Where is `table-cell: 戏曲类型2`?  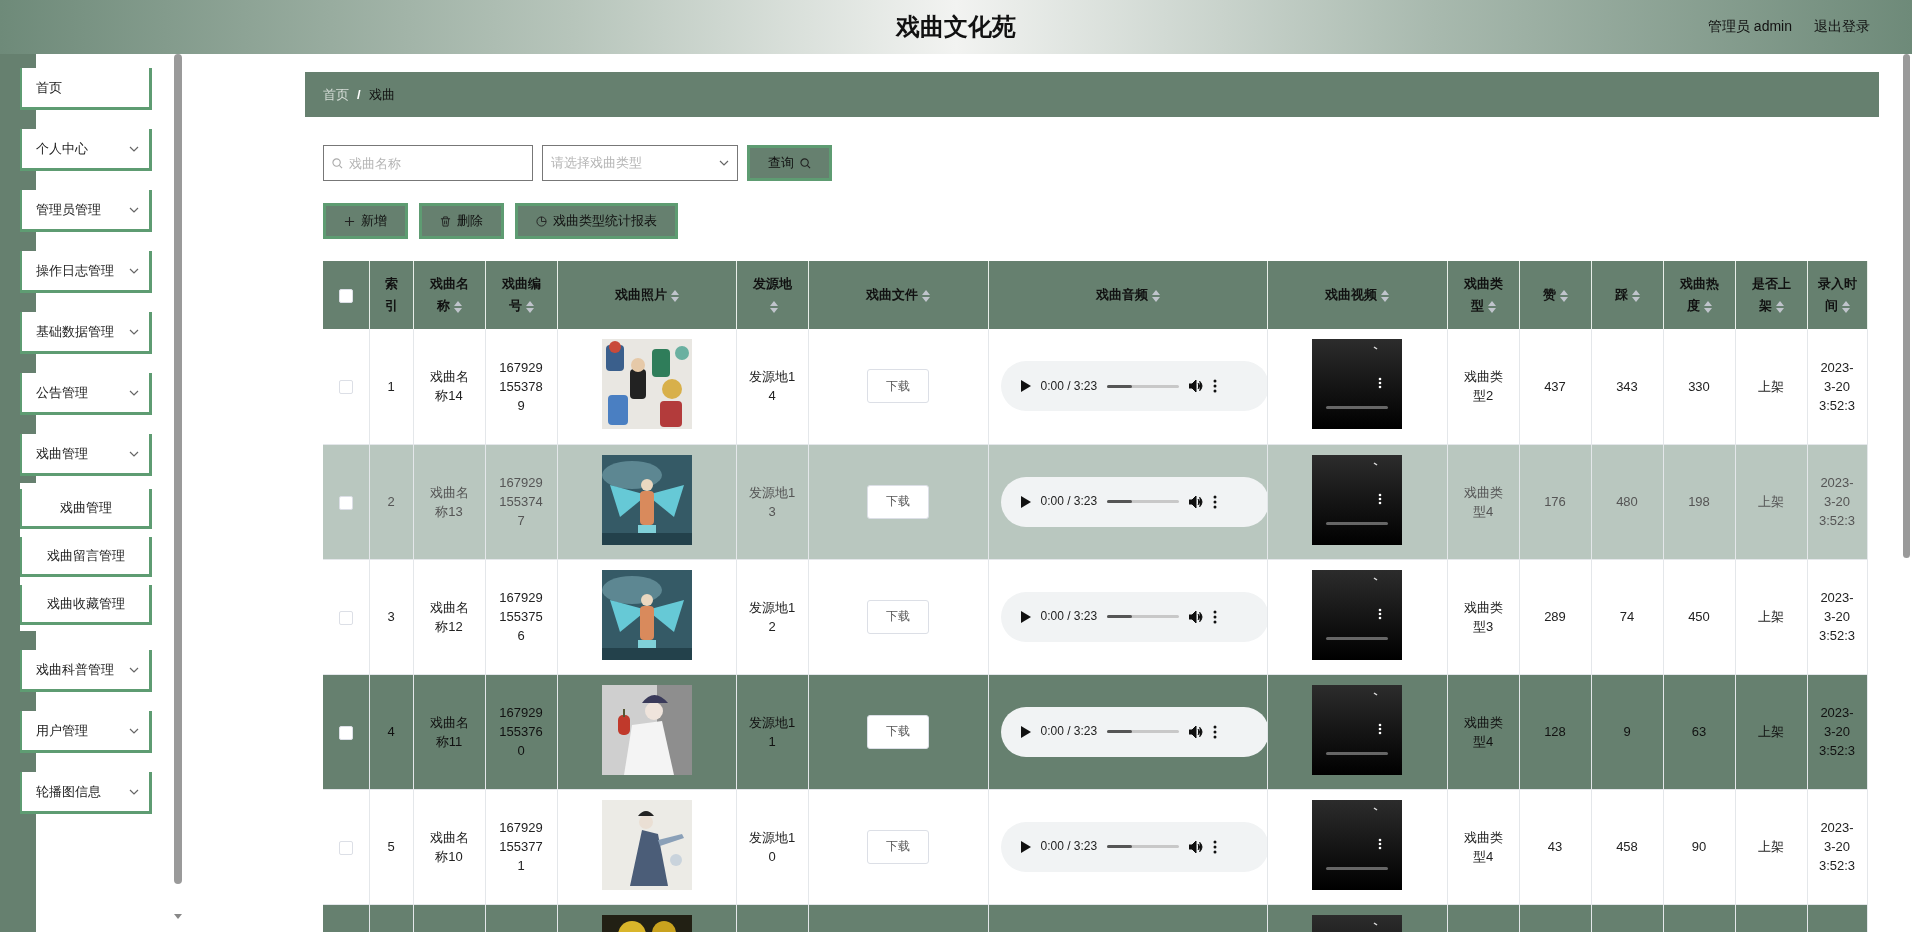
table-cell: 戏曲类型2 is located at coordinates (1483, 386).